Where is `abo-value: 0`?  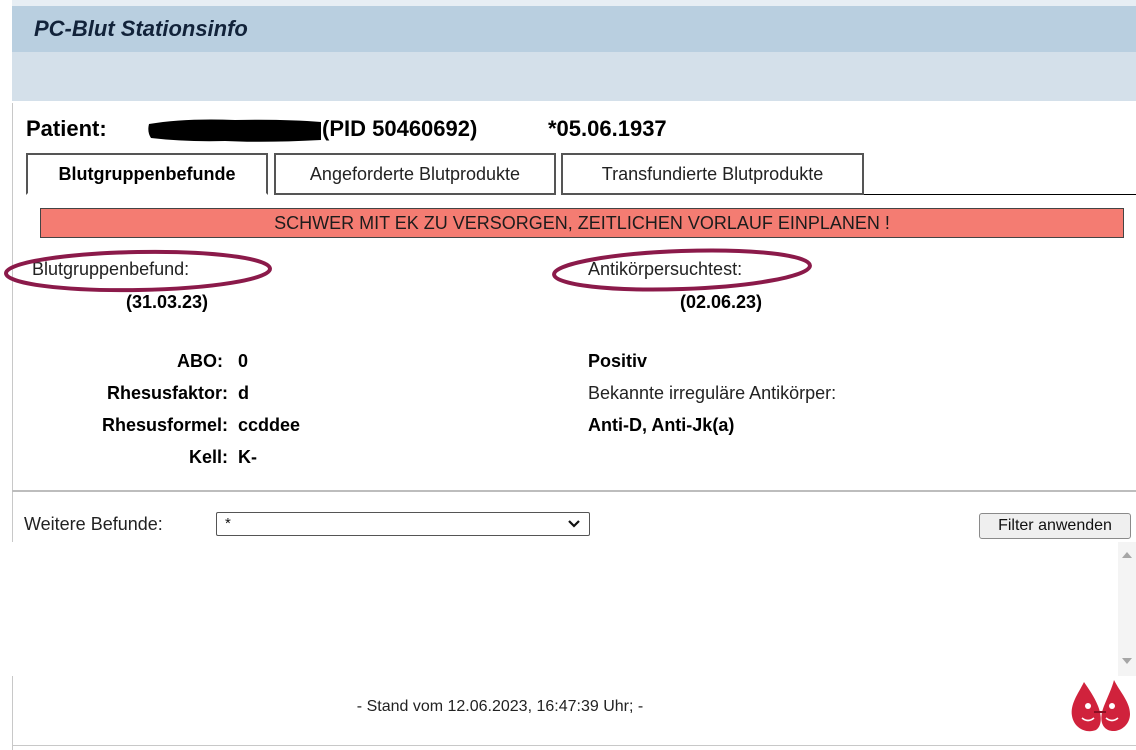
abo-value: 0 is located at coordinates (243, 361).